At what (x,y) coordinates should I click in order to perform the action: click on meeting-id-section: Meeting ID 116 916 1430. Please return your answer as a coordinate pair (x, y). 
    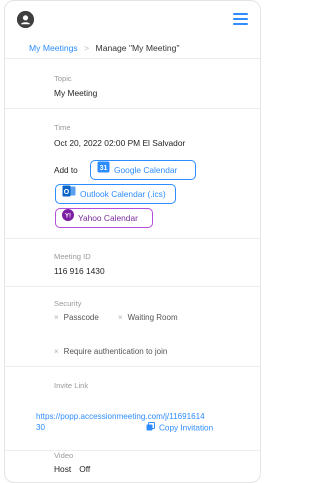
    Looking at the image, I should click on (132, 263).